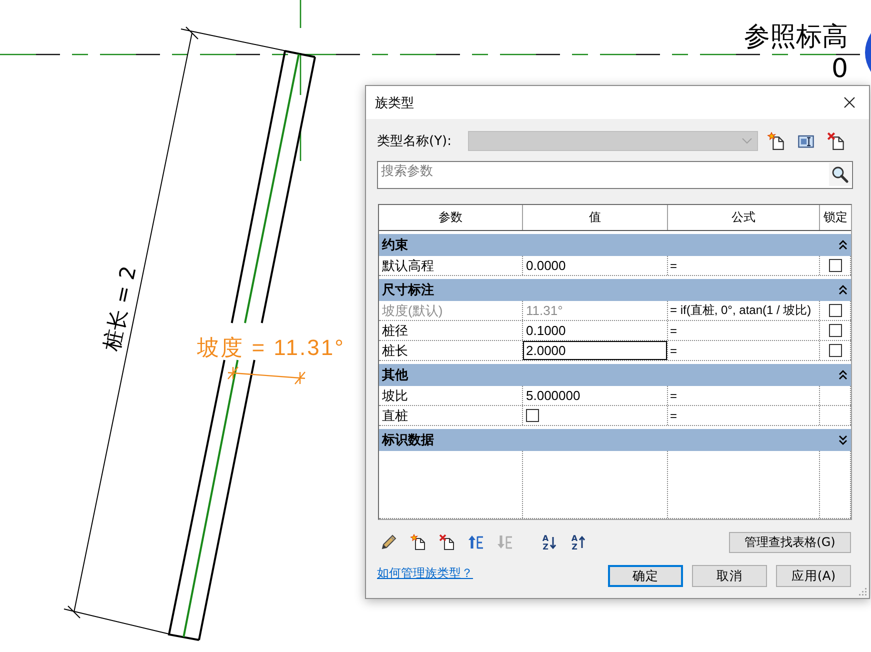 This screenshot has height=652, width=871. What do you see at coordinates (840, 174) in the screenshot?
I see `search-icon` at bounding box center [840, 174].